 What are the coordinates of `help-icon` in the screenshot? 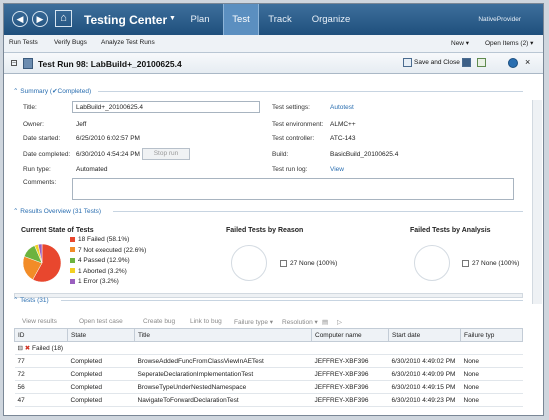 It's located at (513, 63).